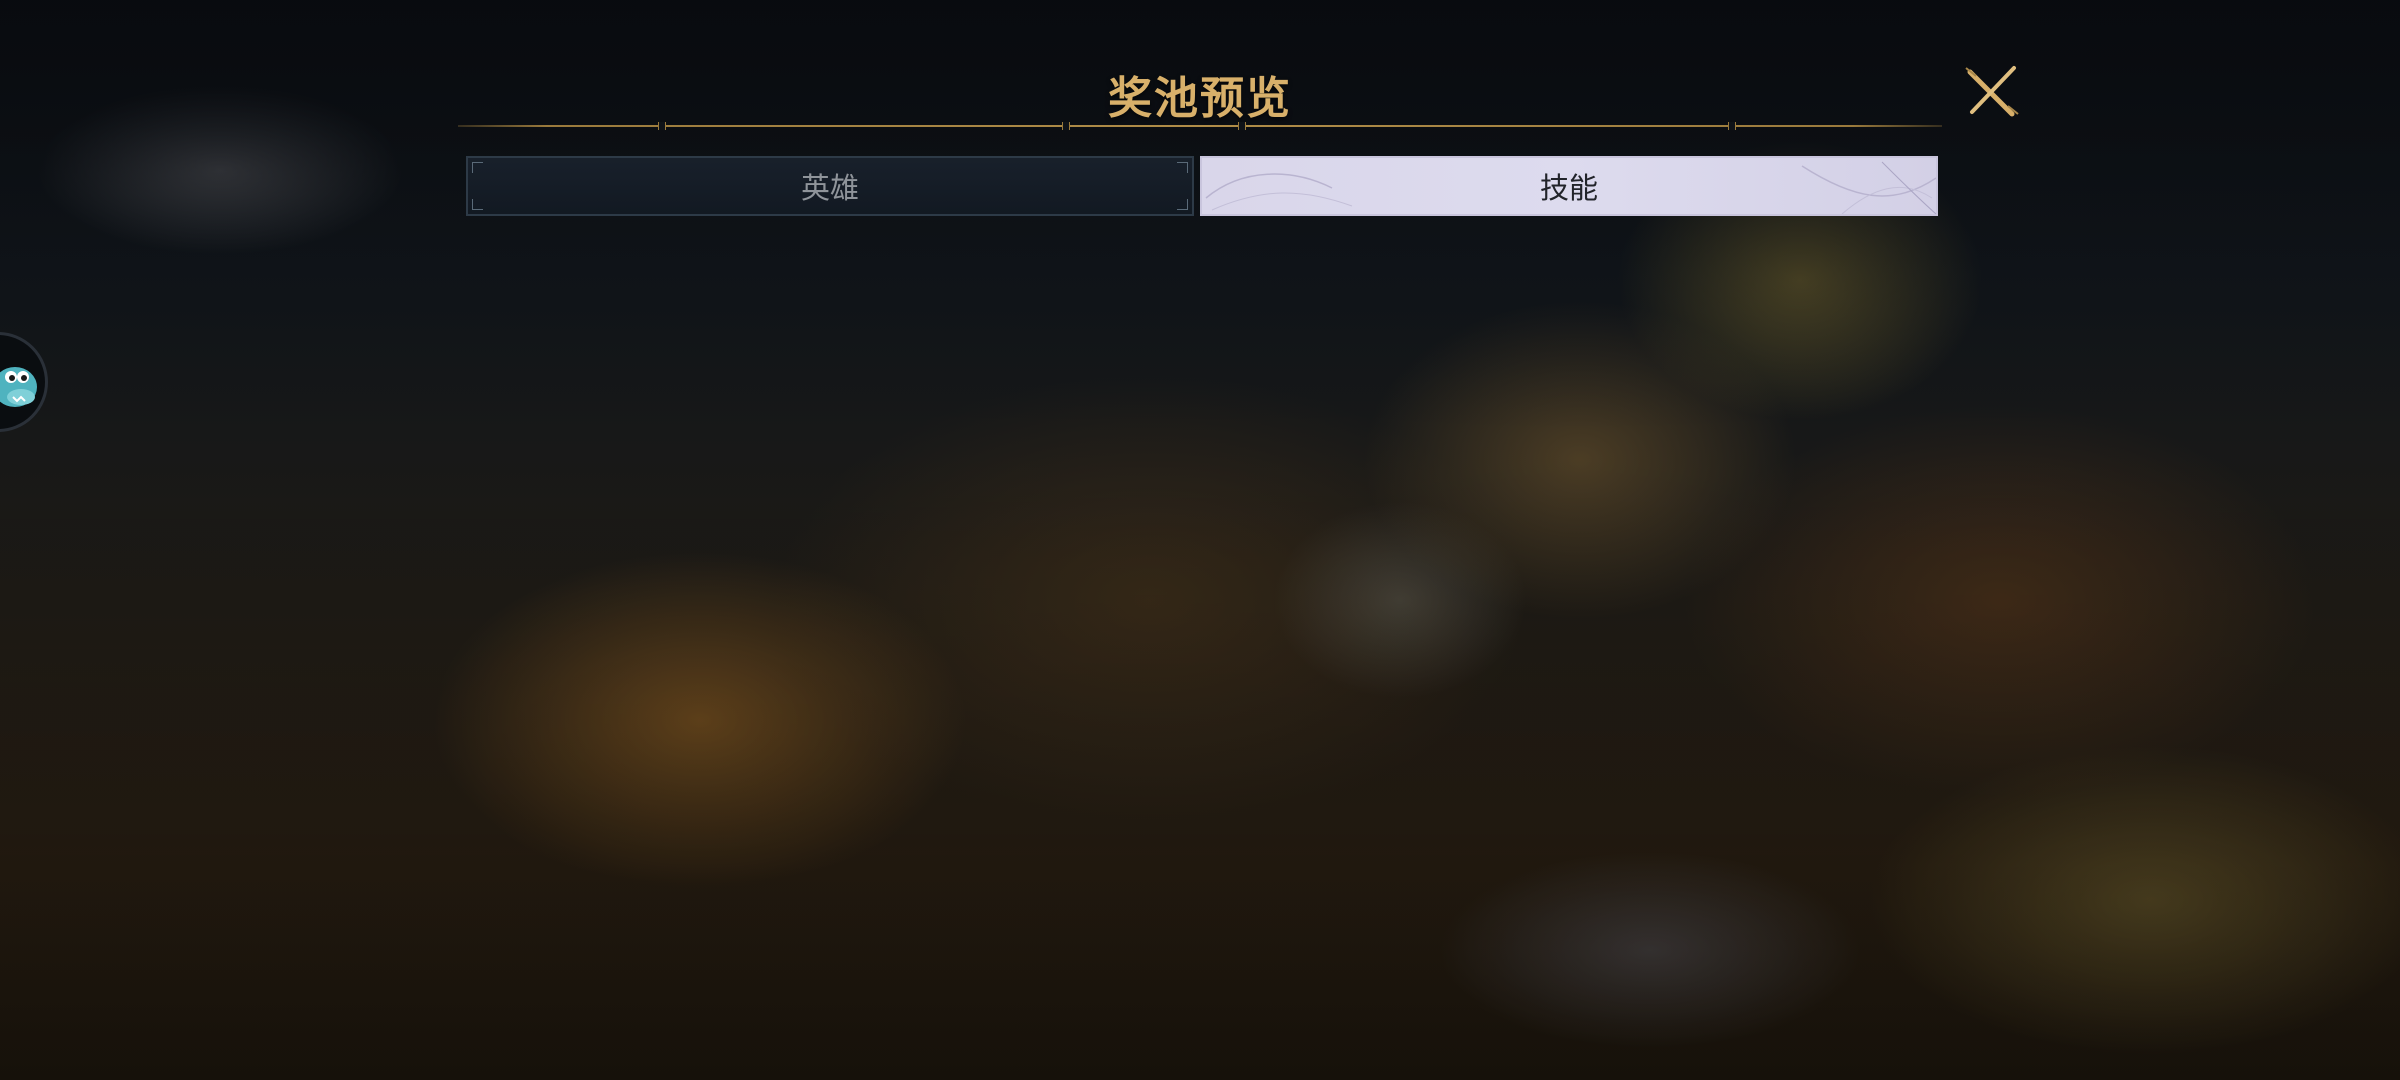 This screenshot has width=2400, height=1080. I want to click on tab-heroes-label: 英雄, so click(829, 188).